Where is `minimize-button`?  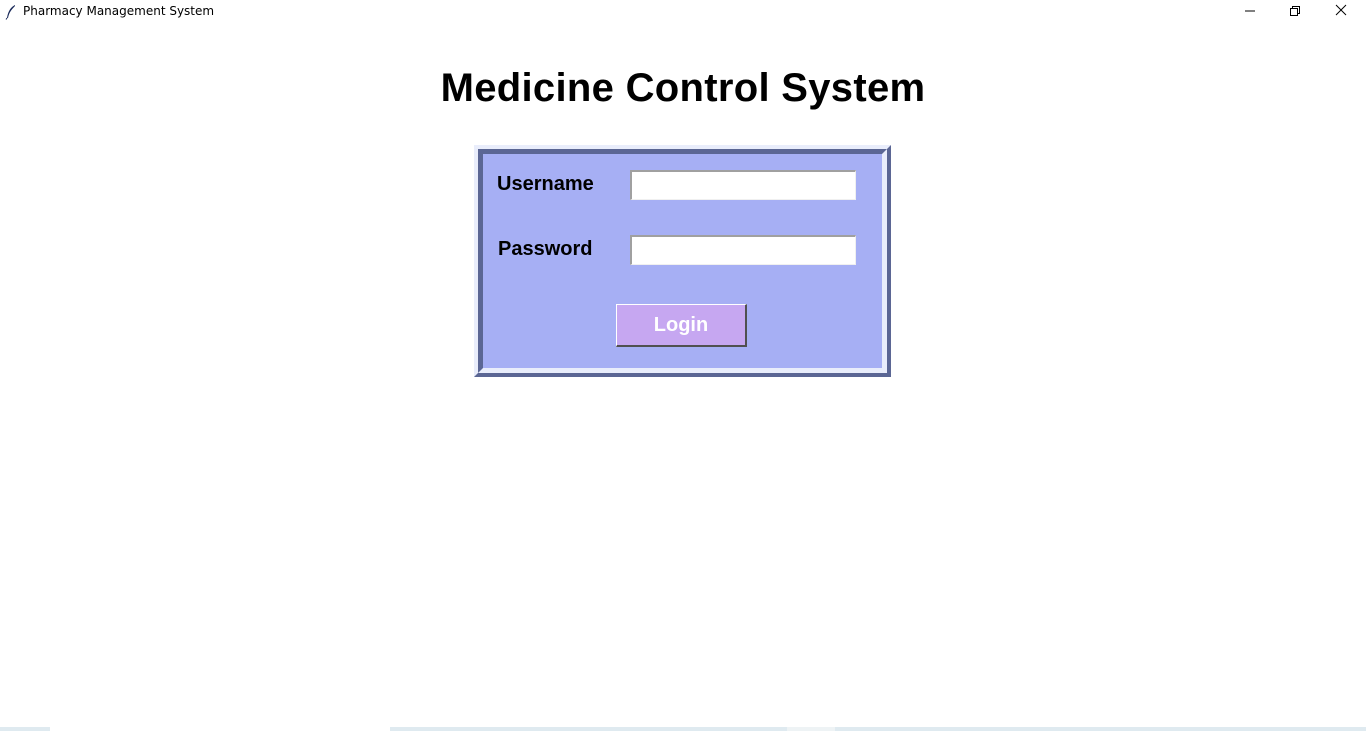
minimize-button is located at coordinates (1250, 12).